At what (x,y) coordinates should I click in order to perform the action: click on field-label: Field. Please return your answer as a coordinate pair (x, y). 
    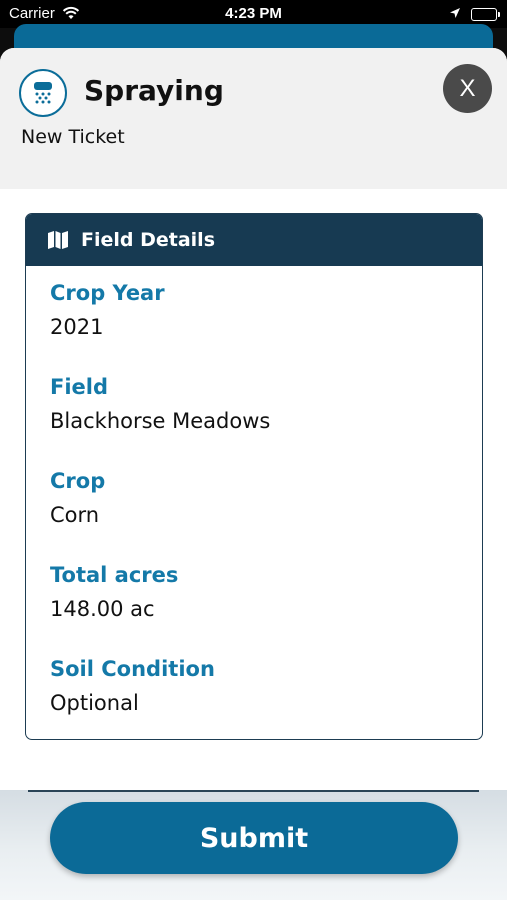
    Looking at the image, I should click on (79, 387).